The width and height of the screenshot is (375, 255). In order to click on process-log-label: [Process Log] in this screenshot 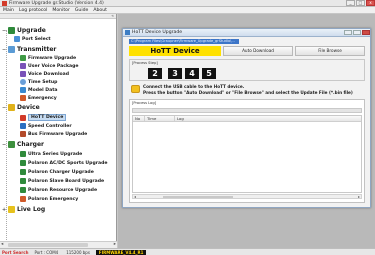, I will do `click(144, 103)`.